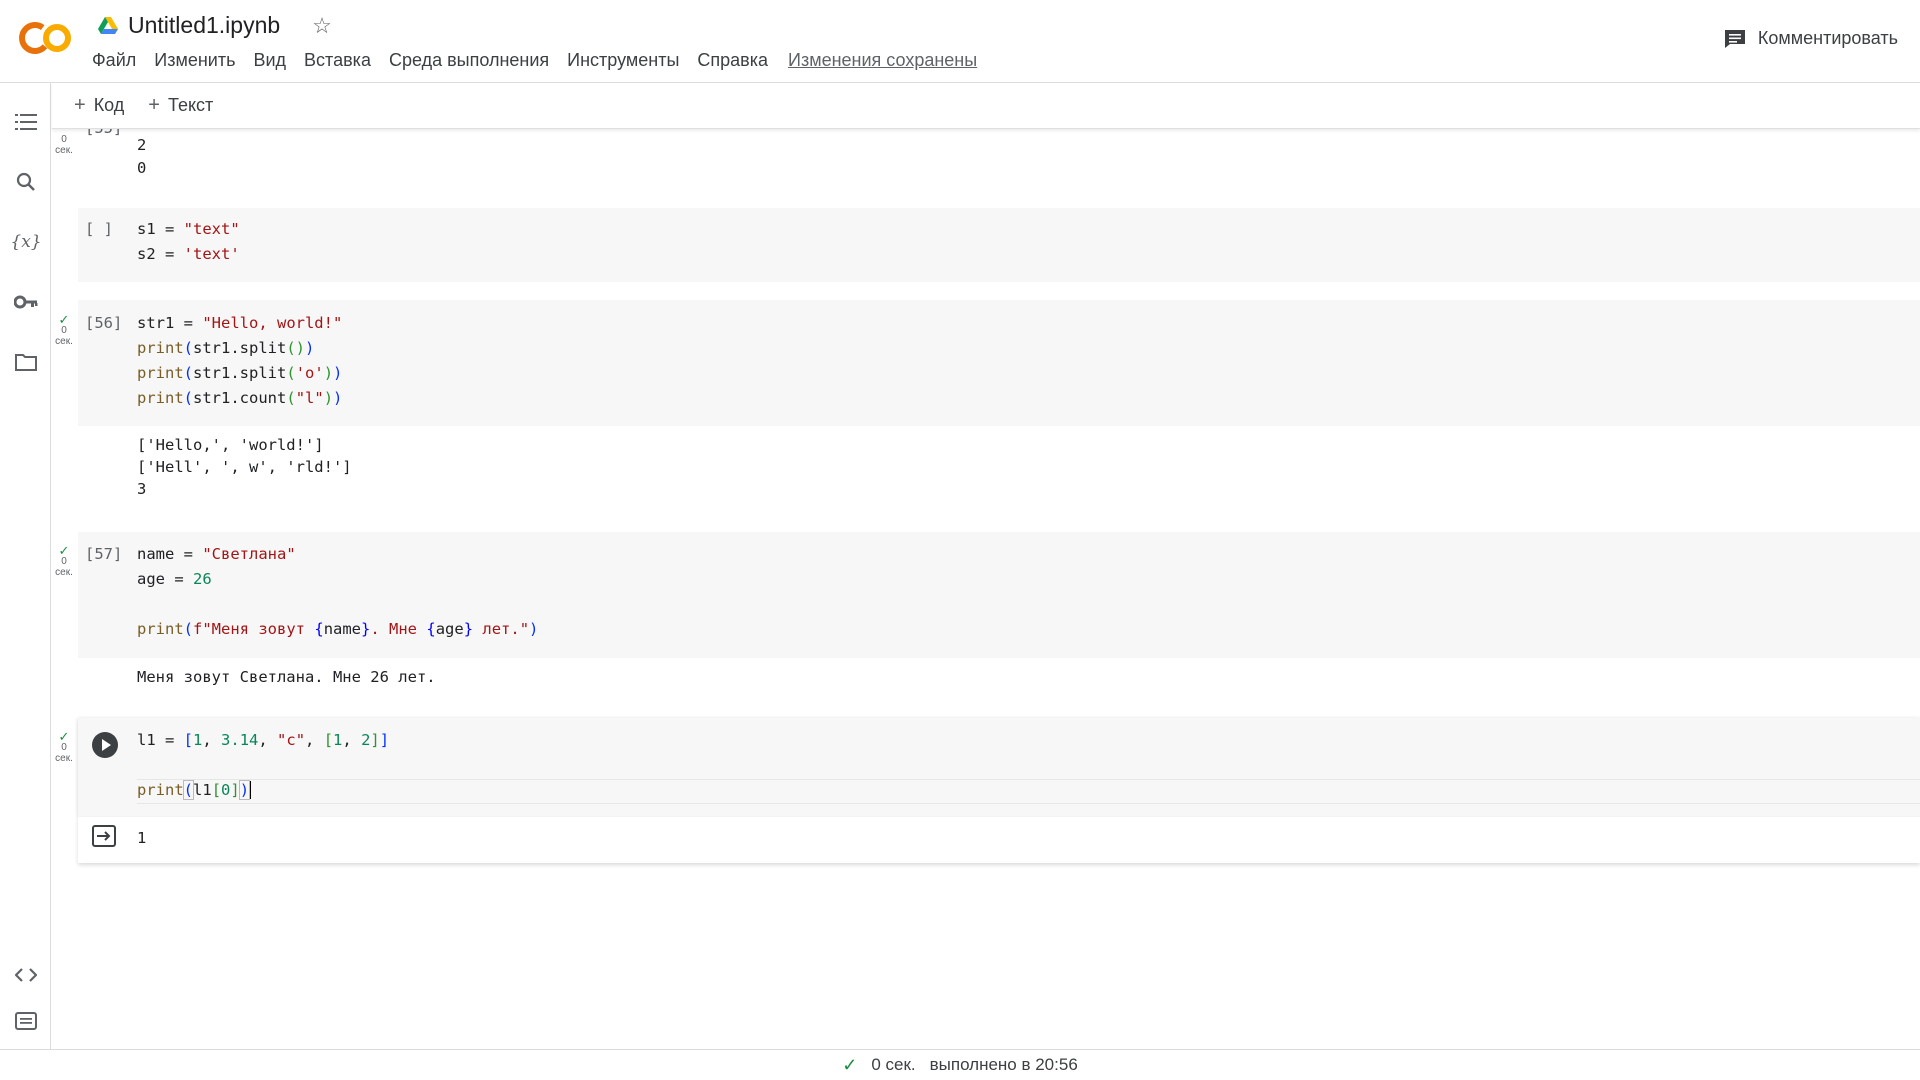 The width and height of the screenshot is (1920, 1080). What do you see at coordinates (240, 373) in the screenshot?
I see `code-line: print(str1.split('o'))` at bounding box center [240, 373].